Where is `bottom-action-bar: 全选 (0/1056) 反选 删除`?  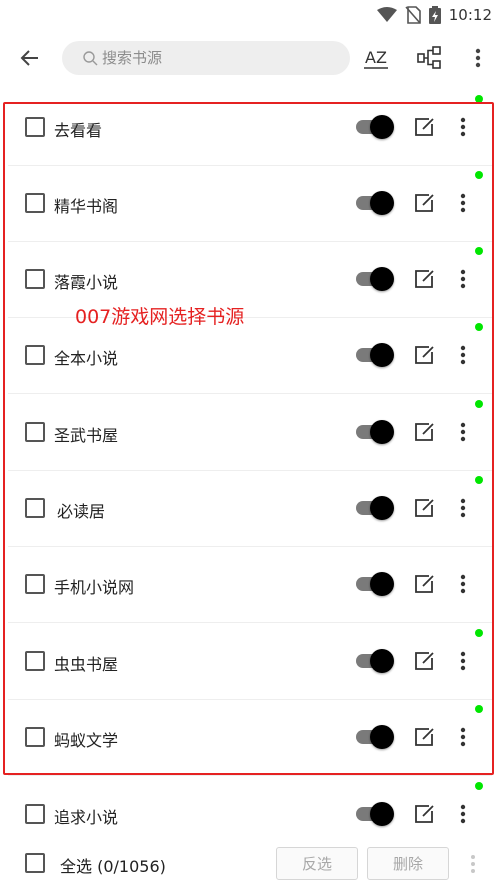
bottom-action-bar: 全选 (0/1056) 反选 删除 is located at coordinates (251, 864).